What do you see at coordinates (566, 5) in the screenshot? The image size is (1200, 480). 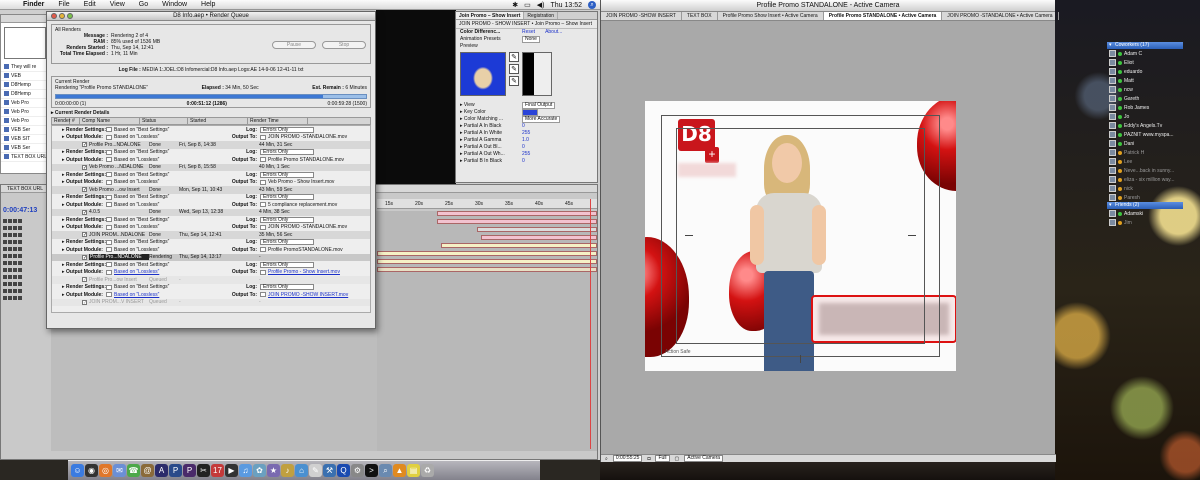 I see `menu-clock: Thu 13:52` at bounding box center [566, 5].